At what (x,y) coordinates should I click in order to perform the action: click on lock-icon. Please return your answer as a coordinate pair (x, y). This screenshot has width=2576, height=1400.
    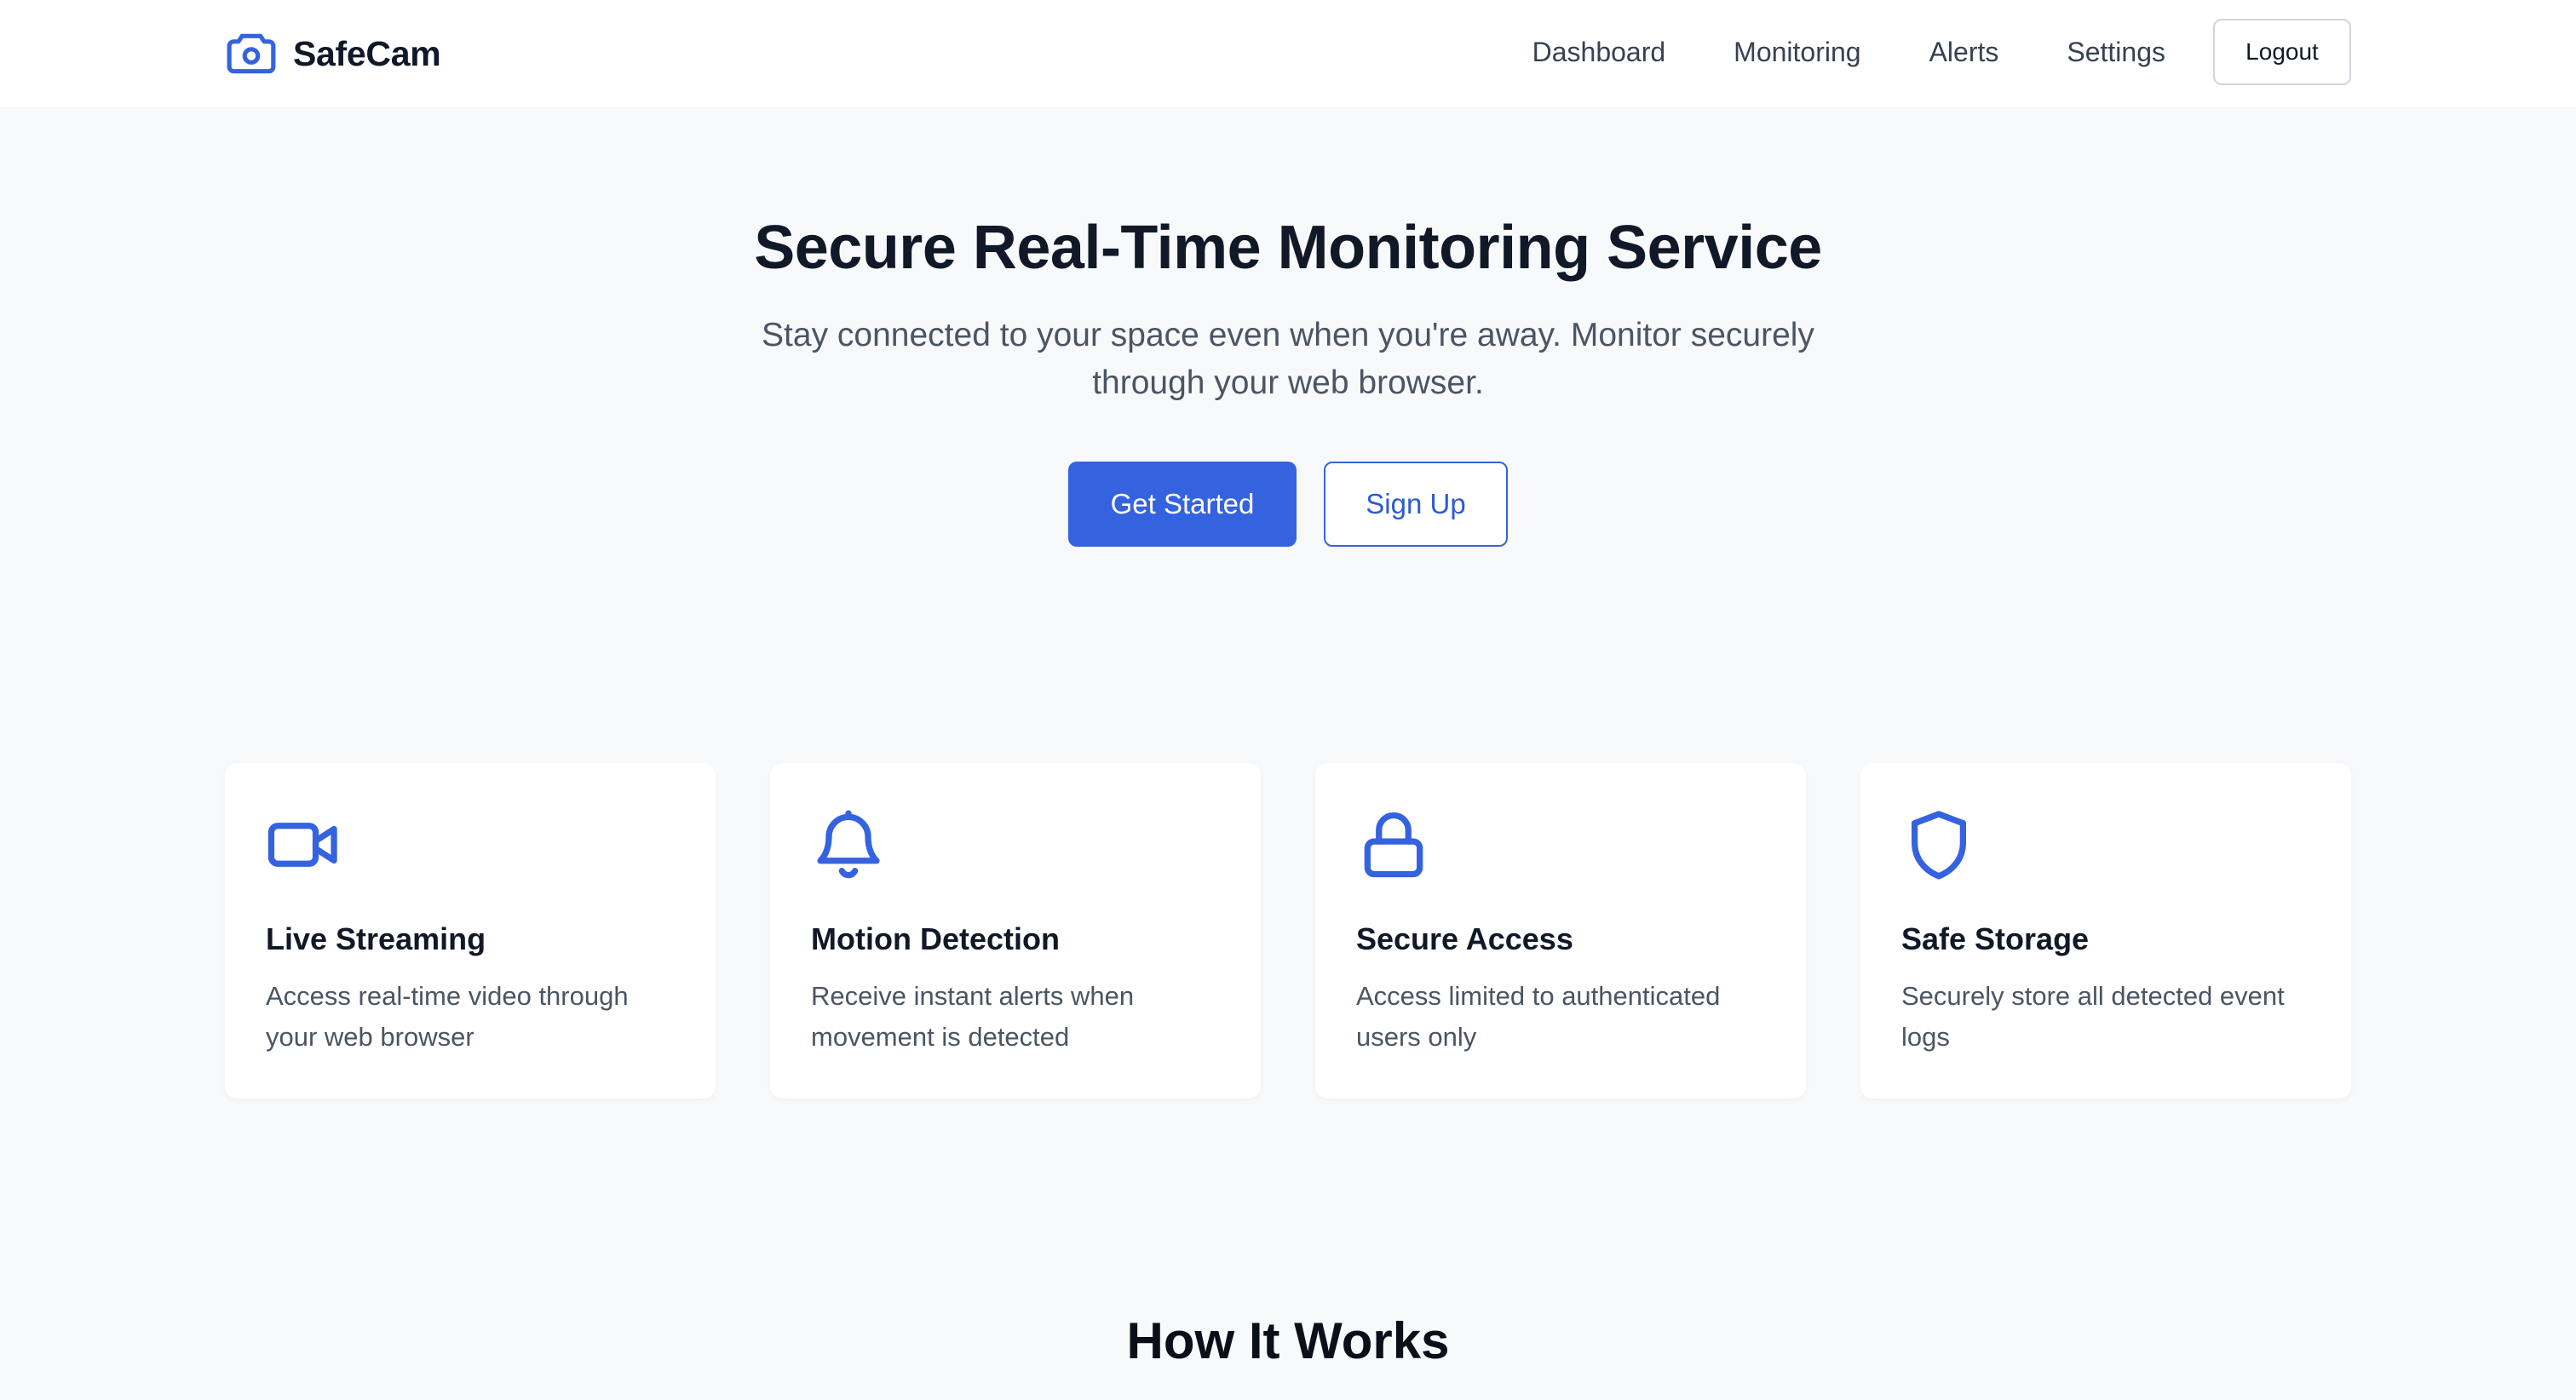
    Looking at the image, I should click on (1394, 845).